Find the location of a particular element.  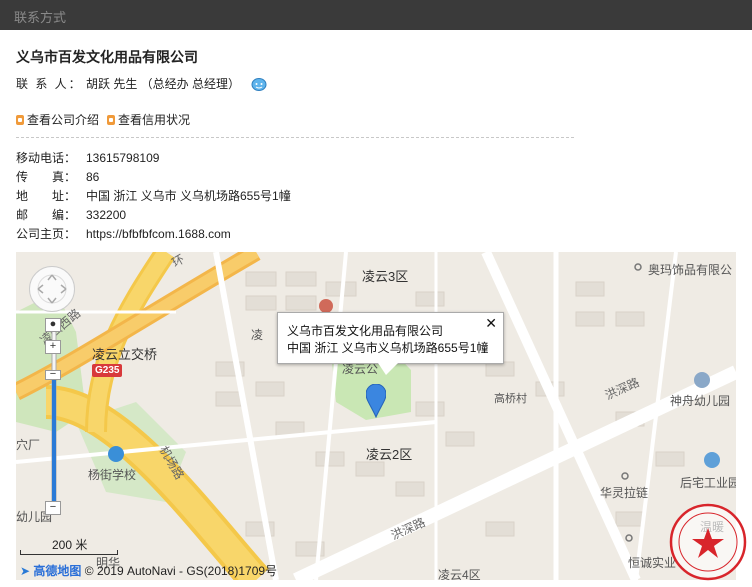

info-row-fax: 传 真： 86 is located at coordinates (153, 180).